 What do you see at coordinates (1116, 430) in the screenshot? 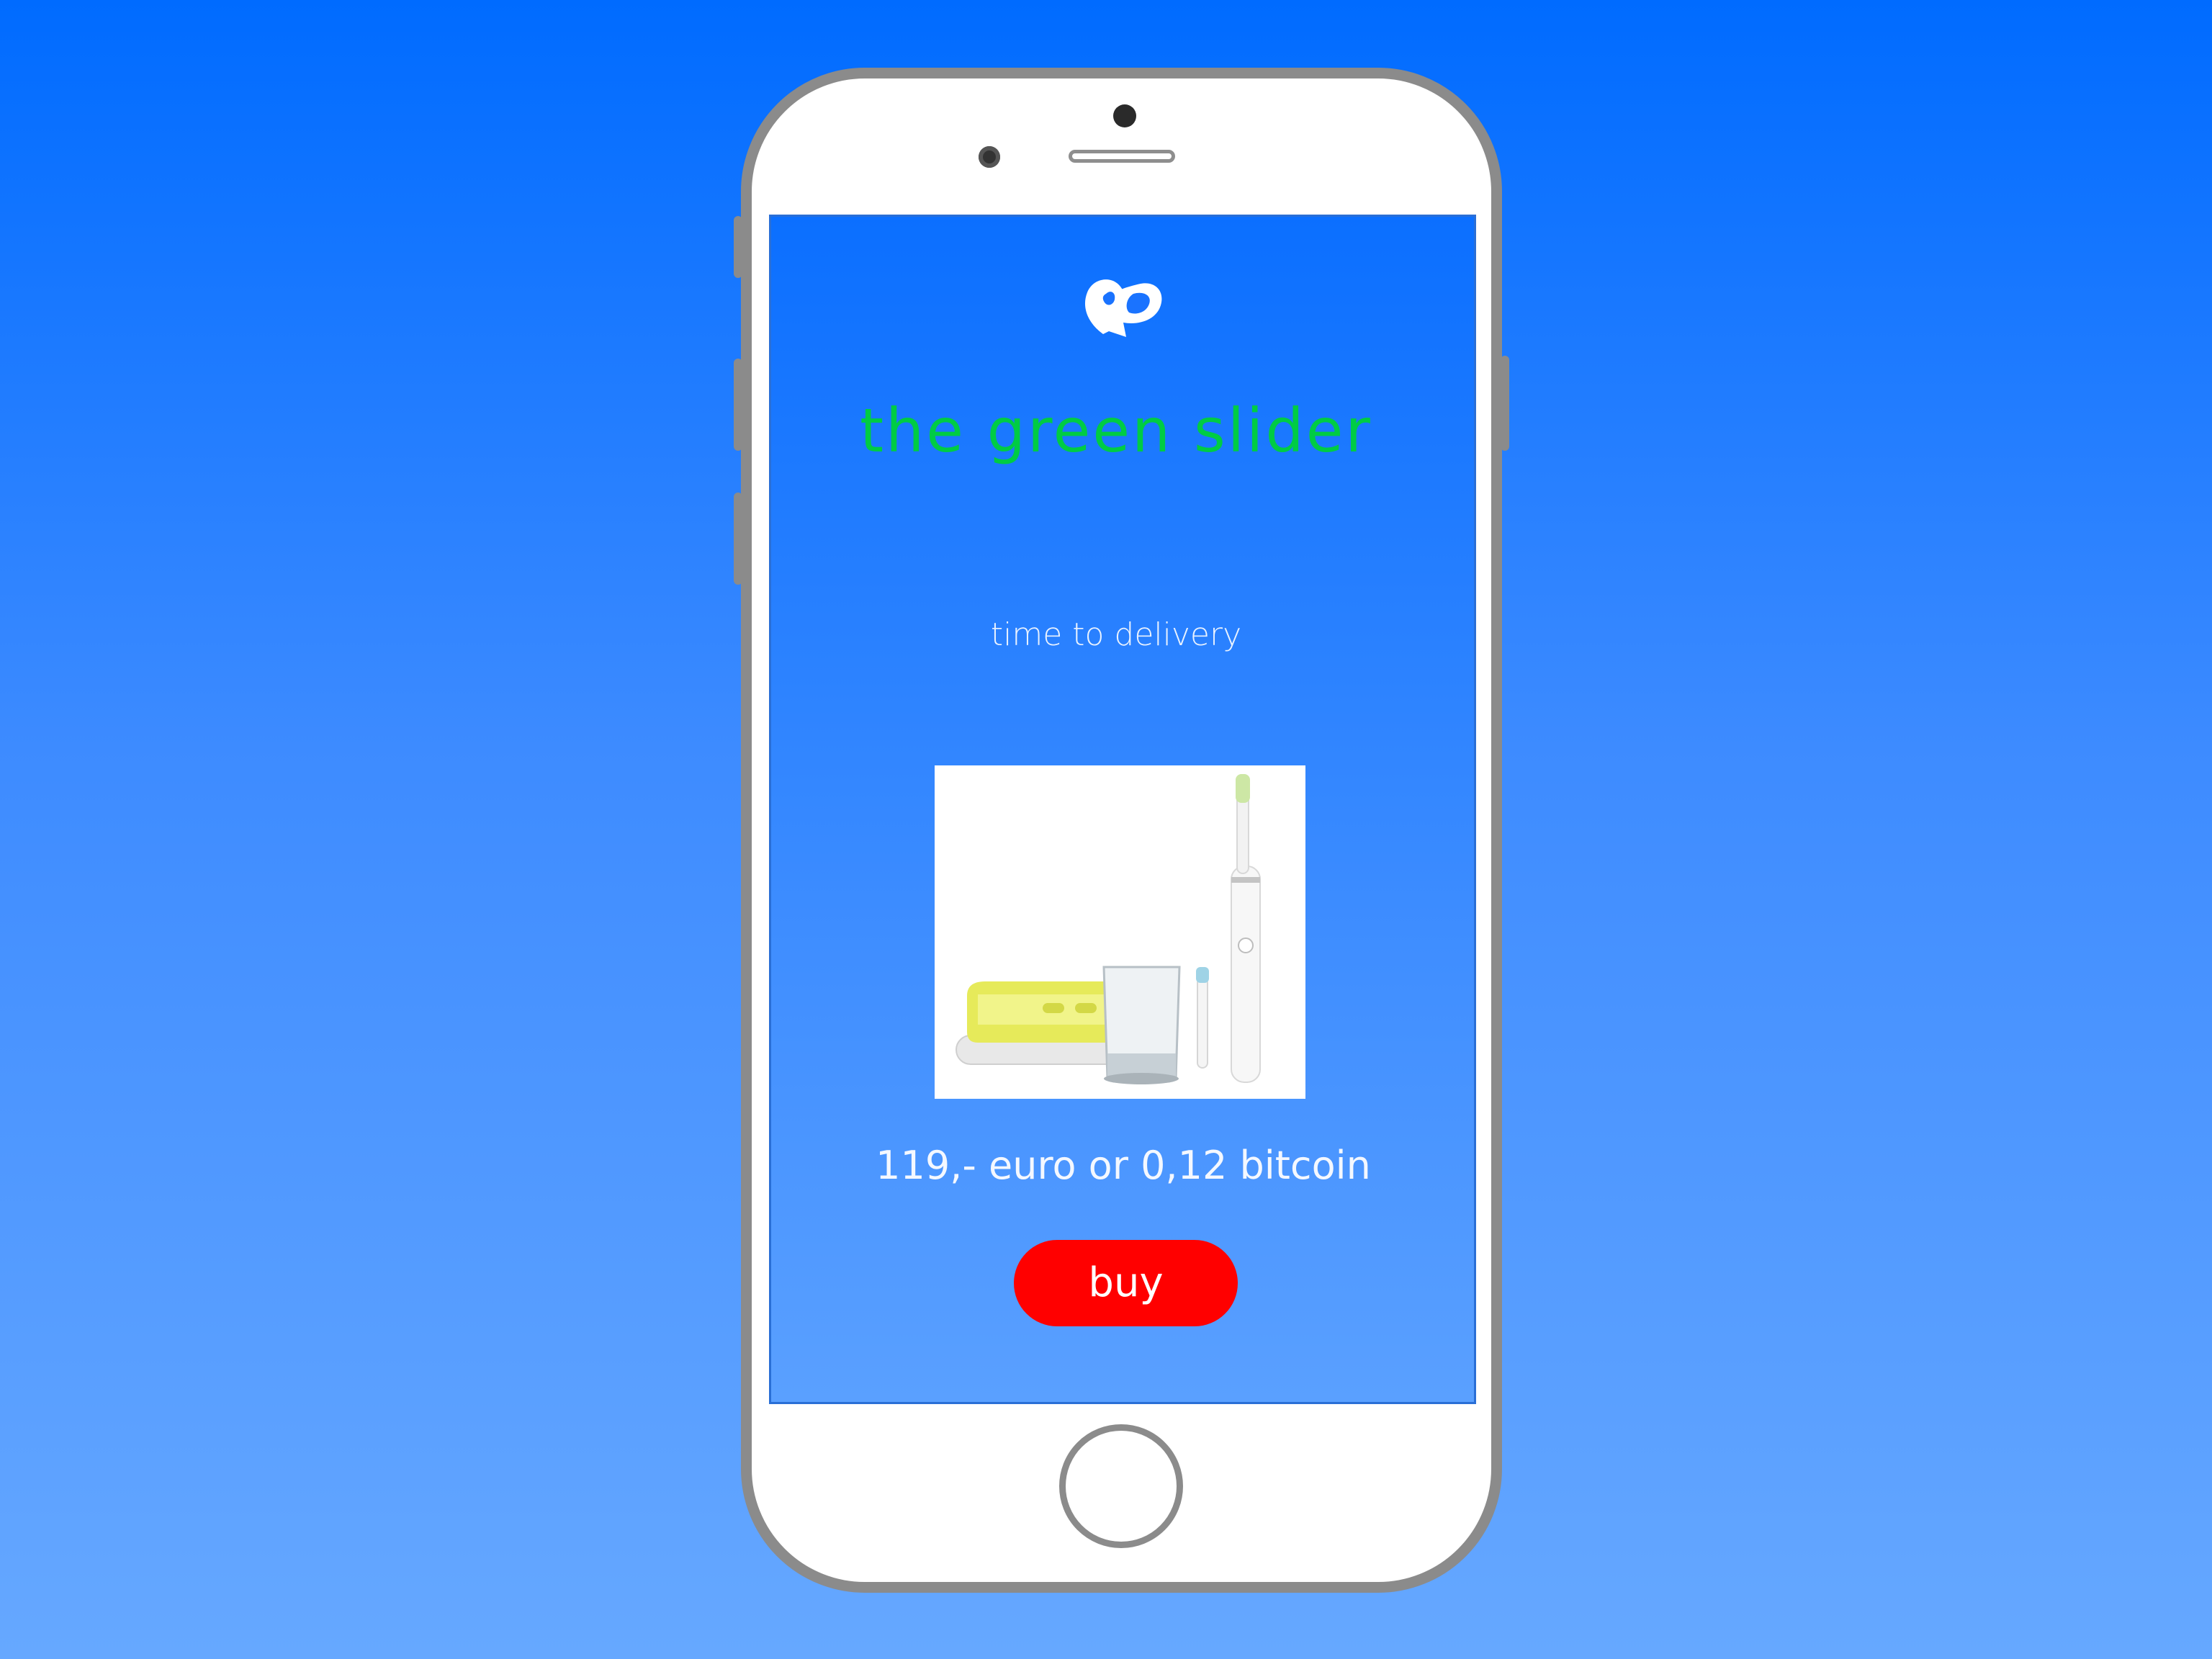
I see `page-title: the green slider` at bounding box center [1116, 430].